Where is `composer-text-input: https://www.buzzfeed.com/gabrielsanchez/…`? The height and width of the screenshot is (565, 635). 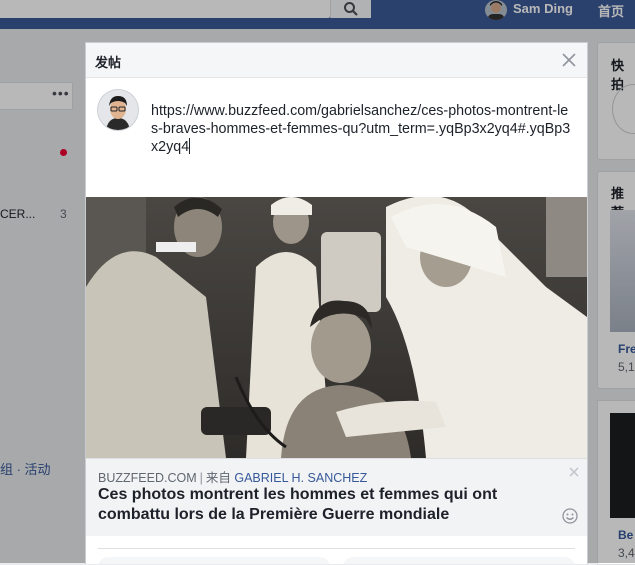 composer-text-input: https://www.buzzfeed.com/gabrielsanchez/… is located at coordinates (361, 129).